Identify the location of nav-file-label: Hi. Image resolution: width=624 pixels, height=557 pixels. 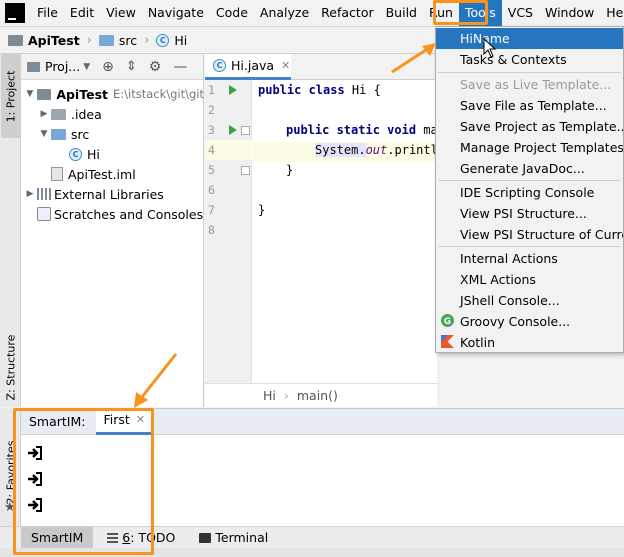
(181, 40).